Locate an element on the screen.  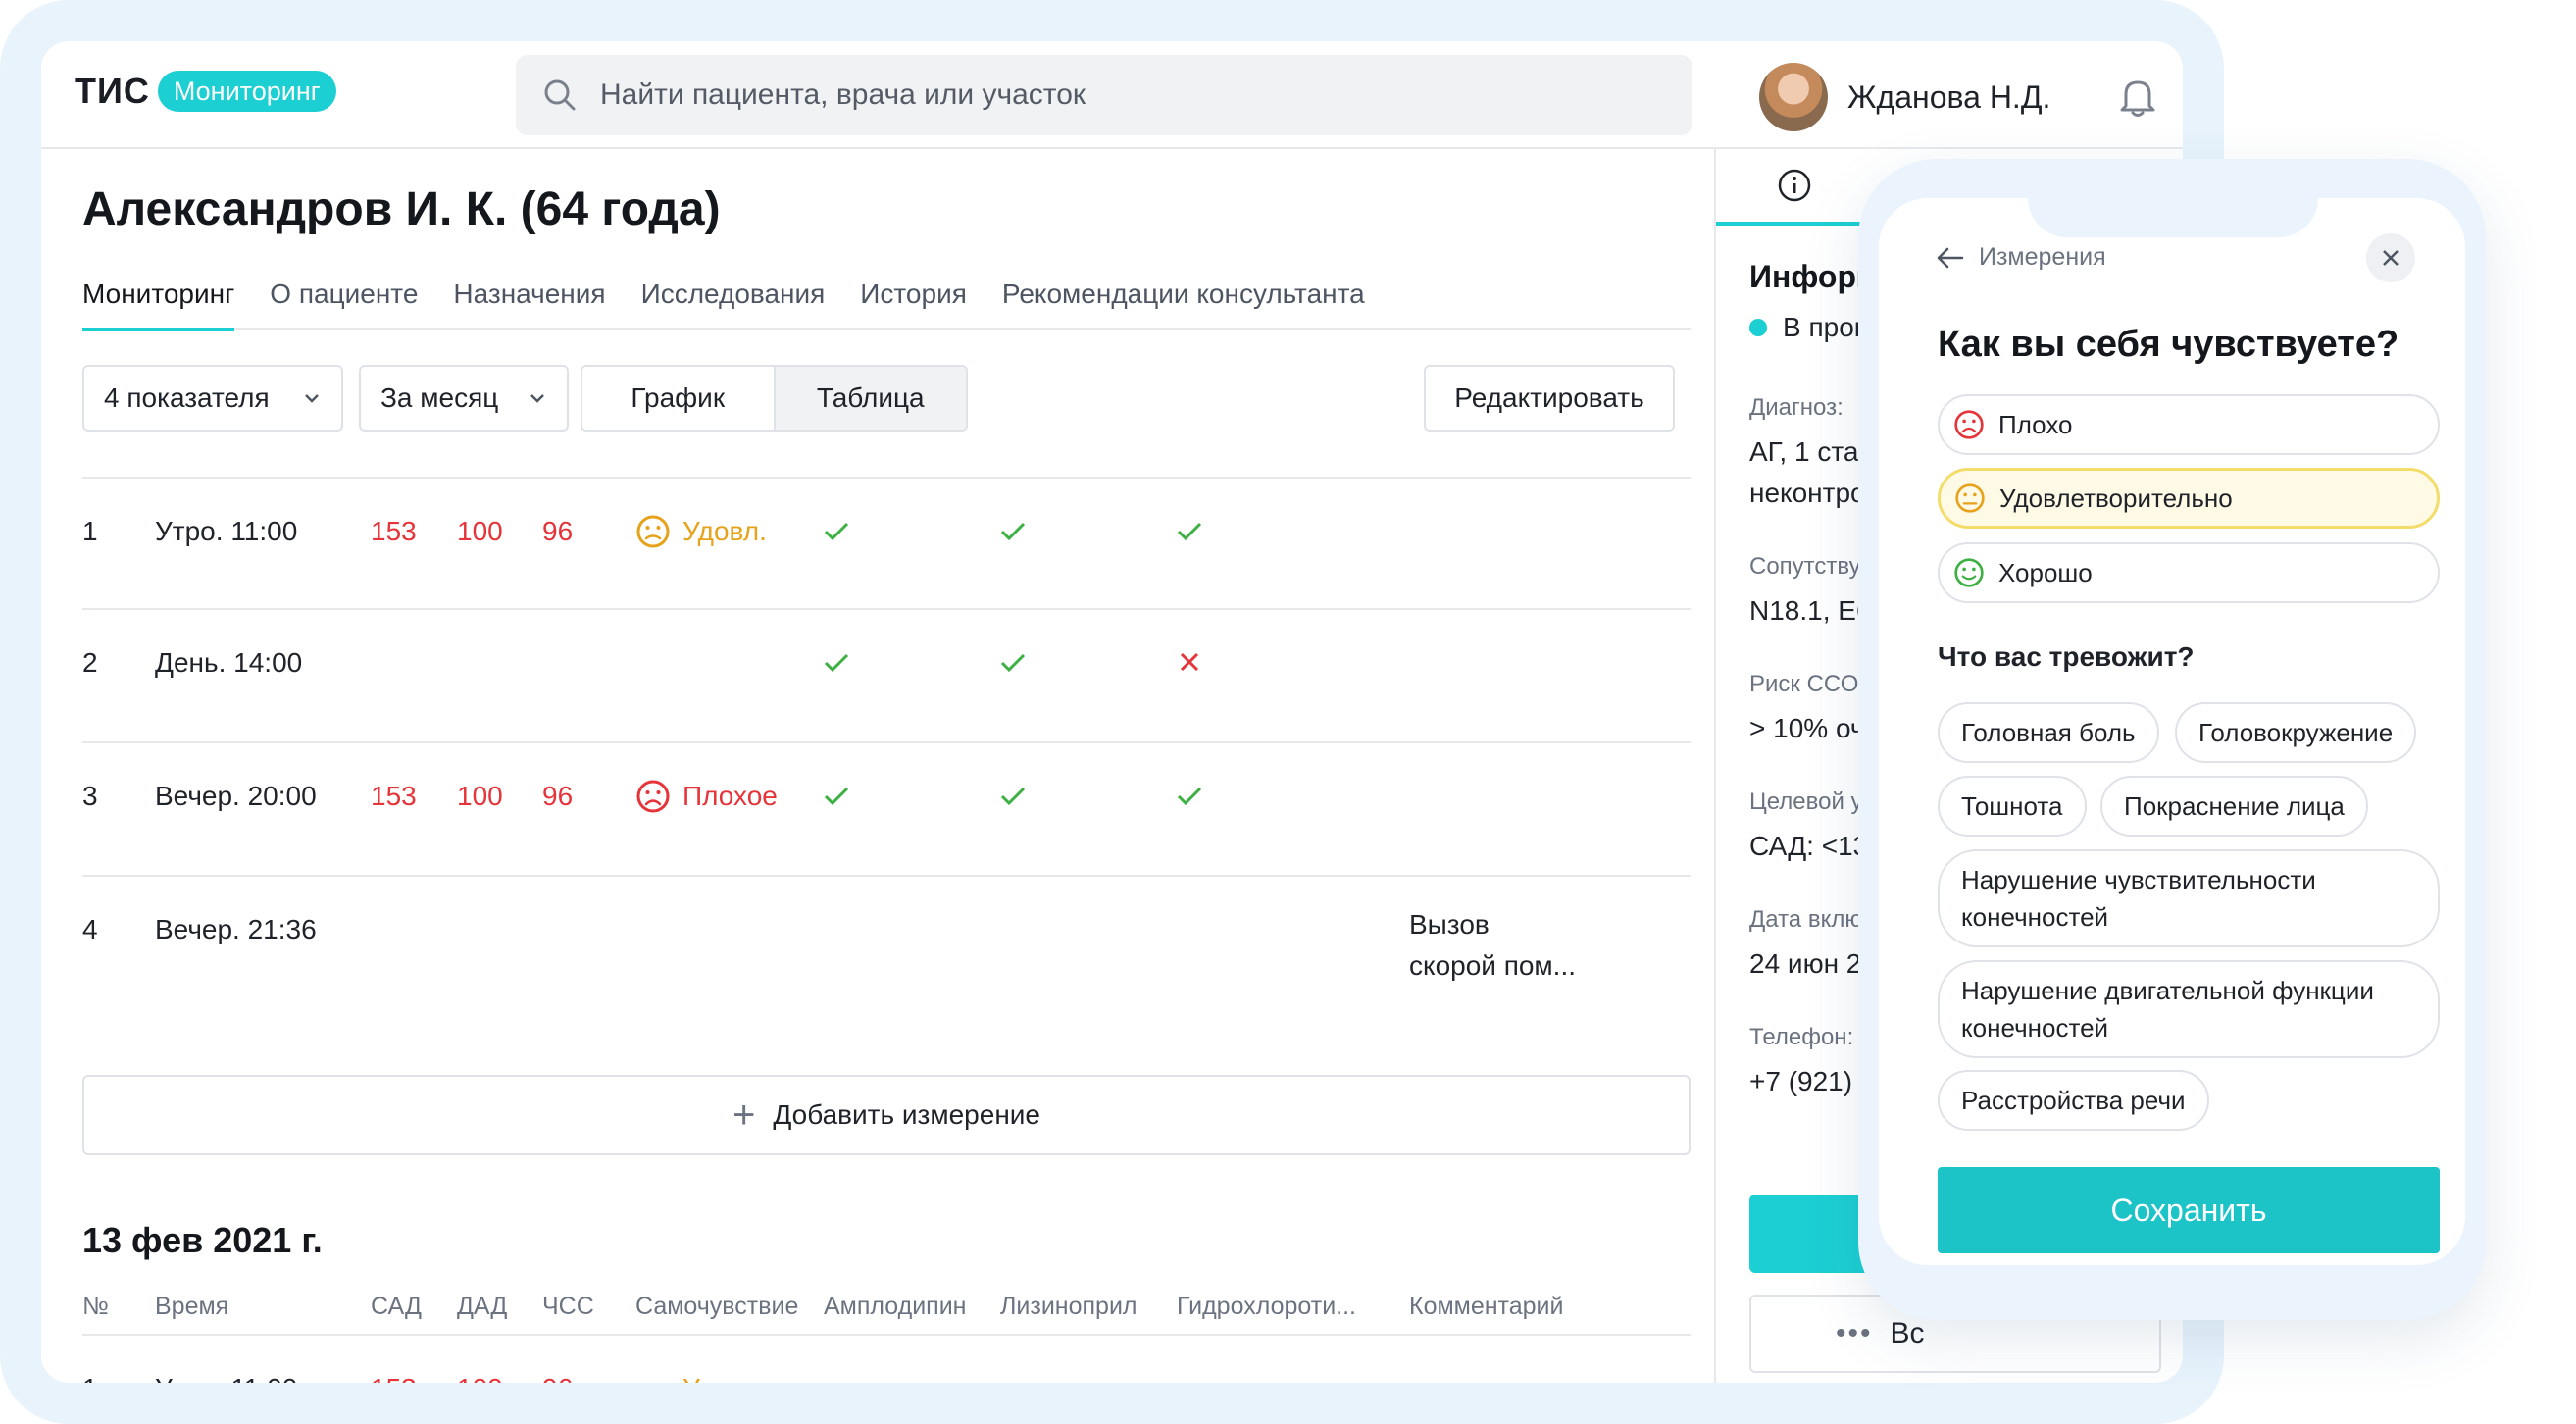
arrow-left-icon is located at coordinates (1951, 257).